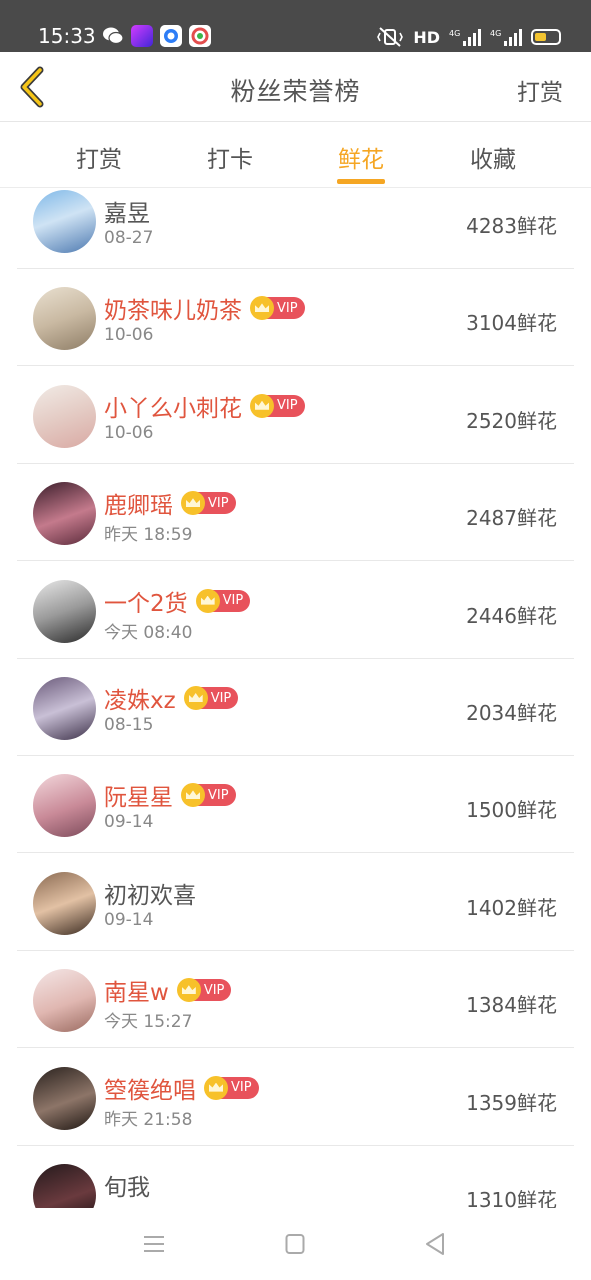 The height and width of the screenshot is (1280, 591). What do you see at coordinates (148, 1119) in the screenshot?
I see `fan-last-active: 昨天 21:58` at bounding box center [148, 1119].